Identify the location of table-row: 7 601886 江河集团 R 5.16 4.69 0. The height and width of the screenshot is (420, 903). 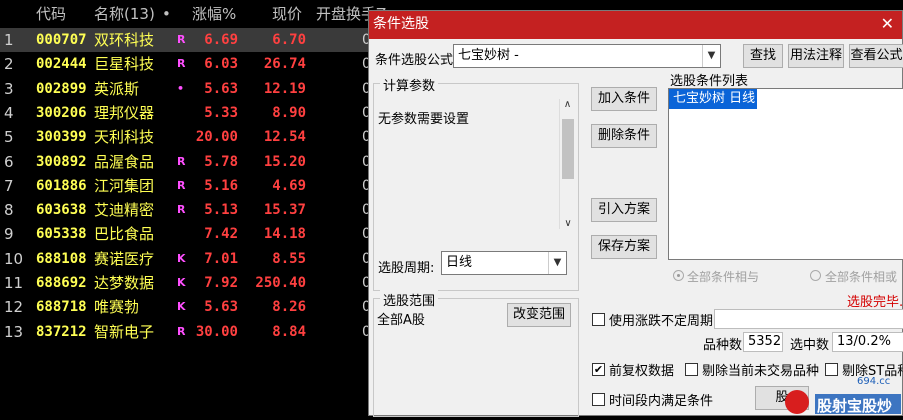
(185, 186).